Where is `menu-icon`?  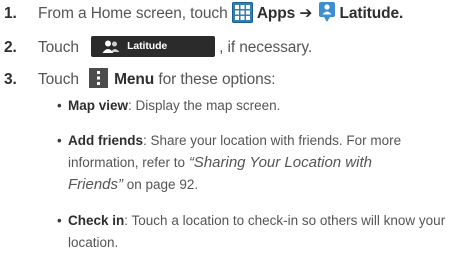 menu-icon is located at coordinates (99, 77).